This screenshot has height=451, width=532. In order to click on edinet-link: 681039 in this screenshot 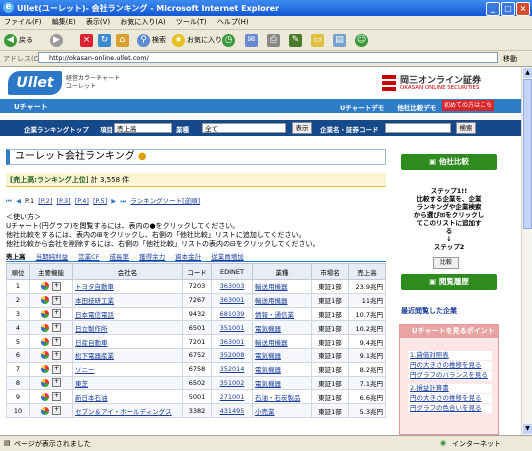, I will do `click(232, 314)`.